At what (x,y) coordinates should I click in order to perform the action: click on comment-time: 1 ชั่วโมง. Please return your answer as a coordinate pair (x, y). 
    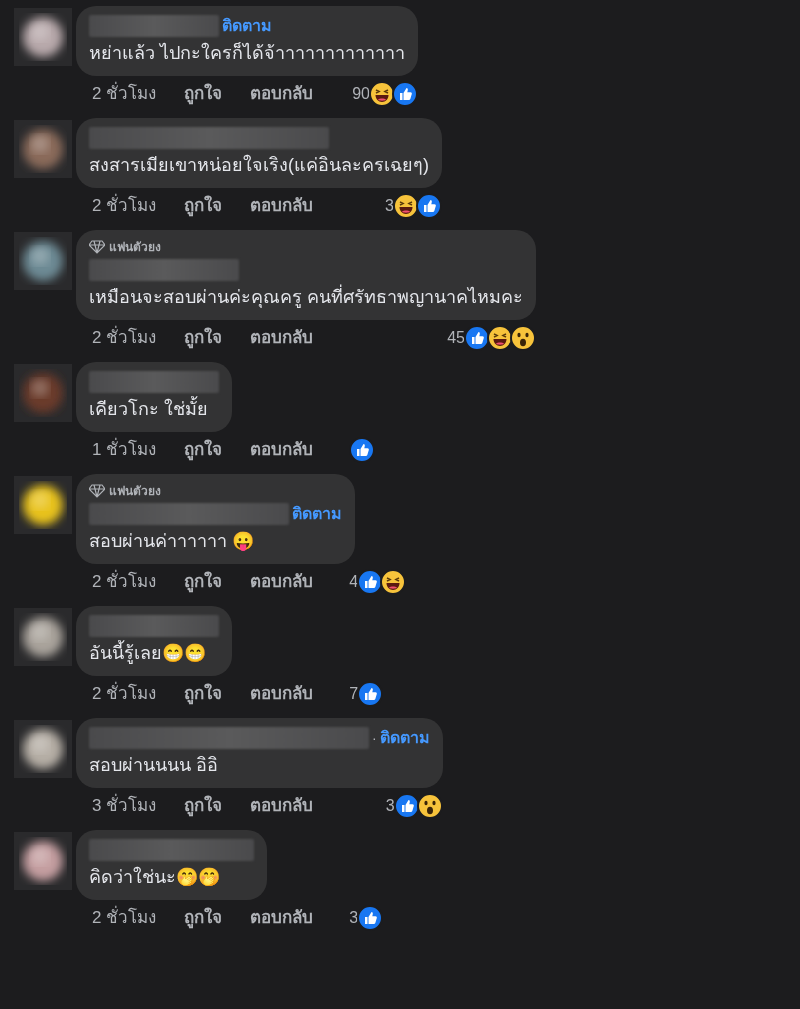
    Looking at the image, I should click on (124, 450).